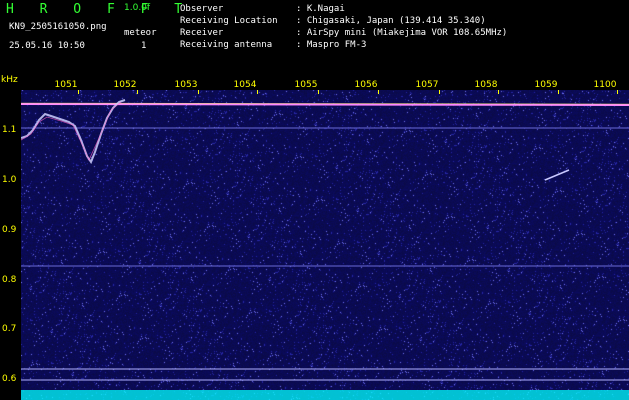 The image size is (629, 400). What do you see at coordinates (58, 27) in the screenshot?
I see `filename-label: KN9_2505161050.png` at bounding box center [58, 27].